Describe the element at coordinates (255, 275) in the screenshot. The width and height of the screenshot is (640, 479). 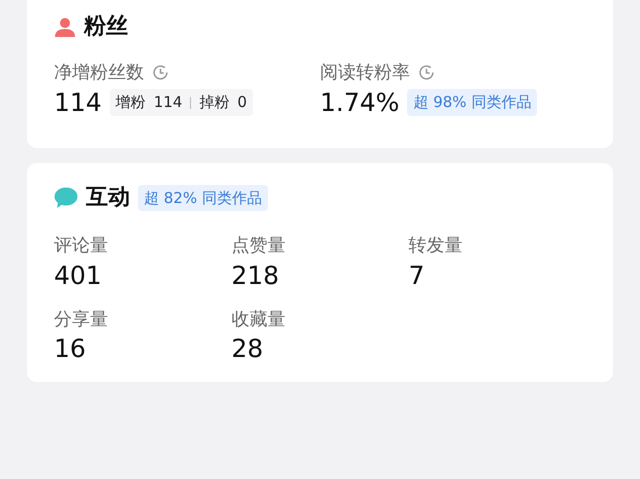
I see `stat-value: 218` at that location.